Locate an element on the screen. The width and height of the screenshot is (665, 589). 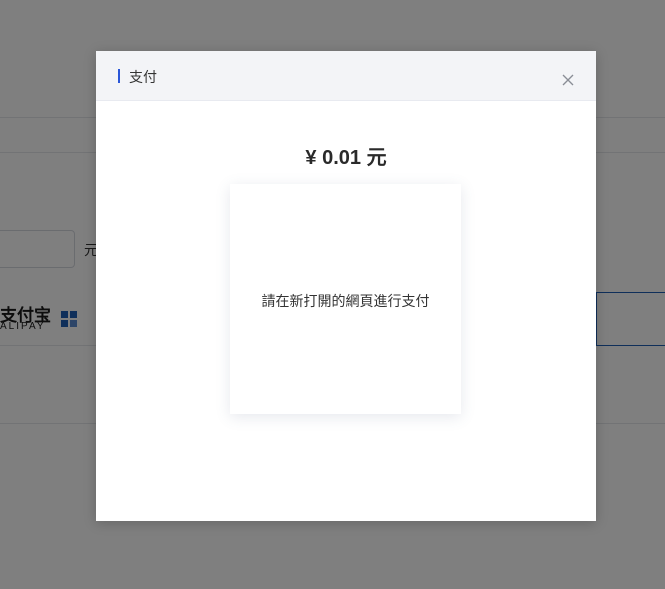
payment-message: 請在新打開的網頁進行支付 is located at coordinates (345, 301).